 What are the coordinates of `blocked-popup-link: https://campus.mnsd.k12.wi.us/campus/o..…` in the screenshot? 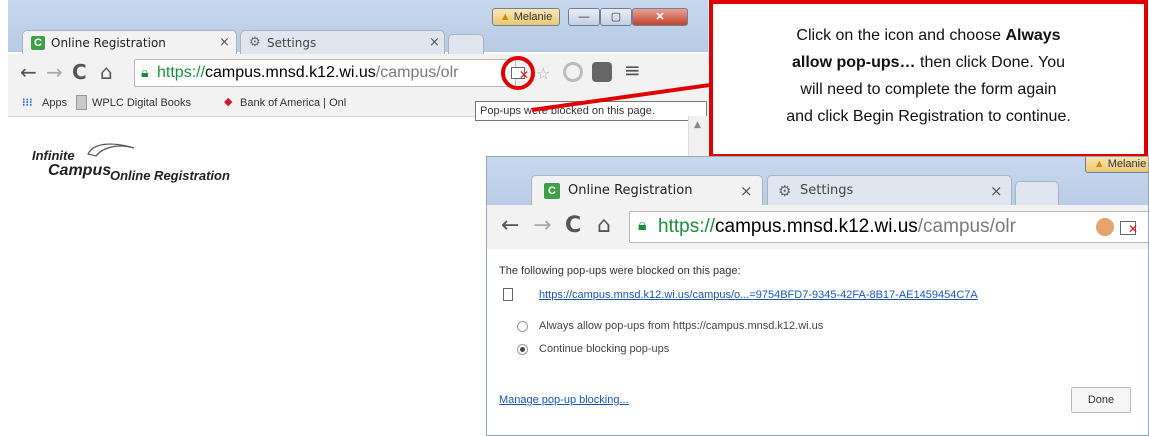 It's located at (758, 295).